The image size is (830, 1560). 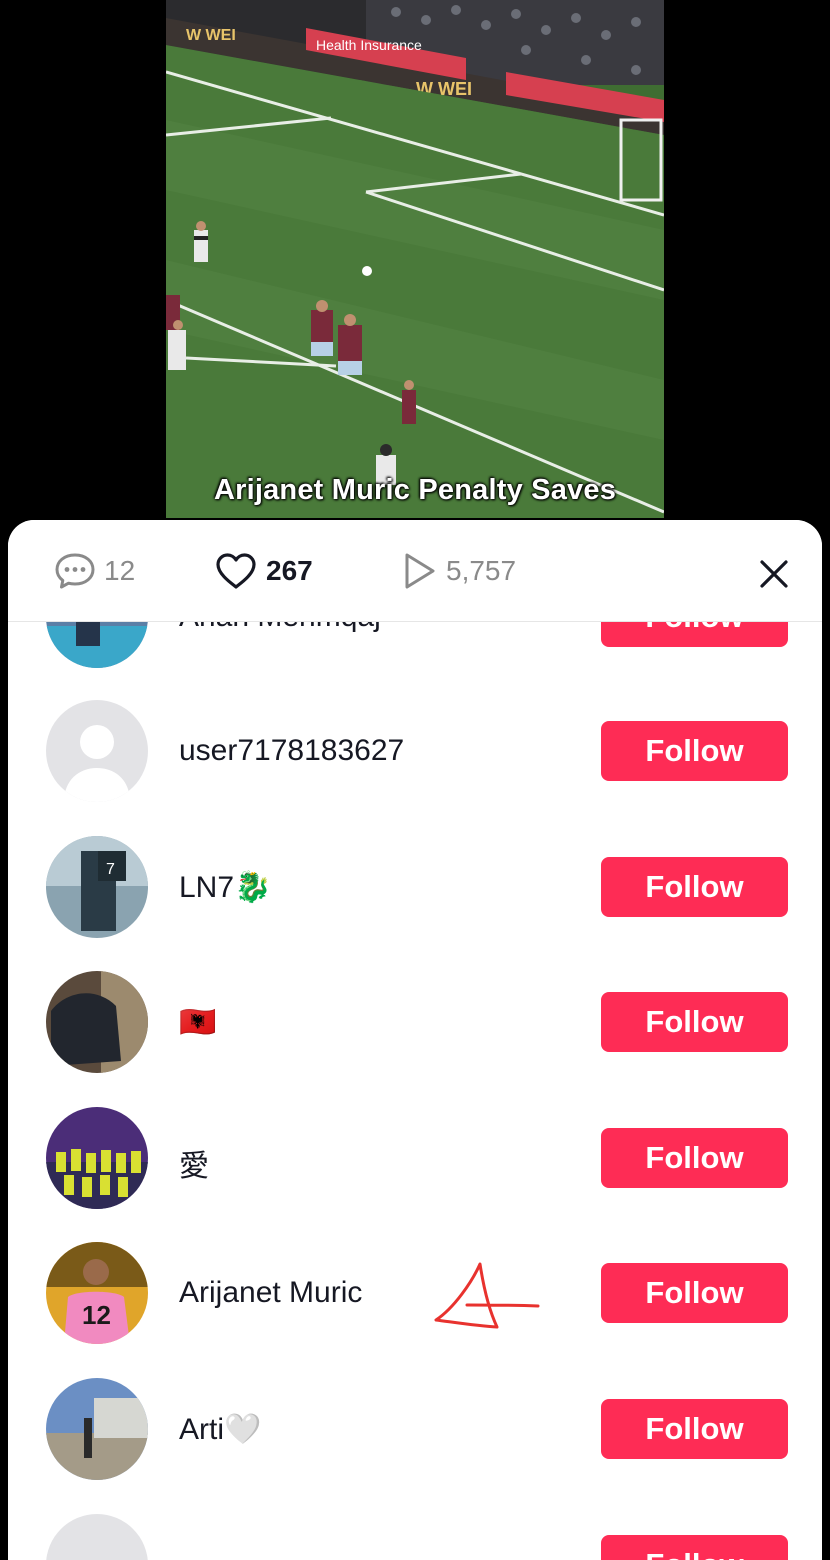 What do you see at coordinates (97, 1293) in the screenshot?
I see `avatar: 12` at bounding box center [97, 1293].